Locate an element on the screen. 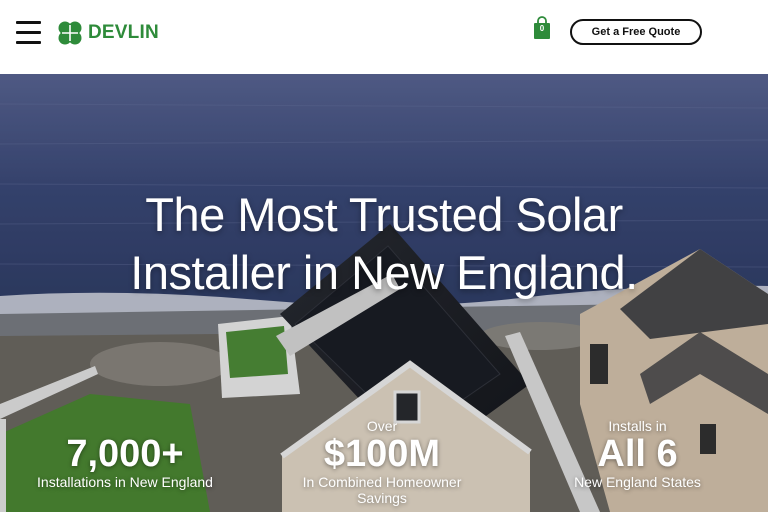  stat-label: In Combined Homeowner Savings is located at coordinates (382, 490).